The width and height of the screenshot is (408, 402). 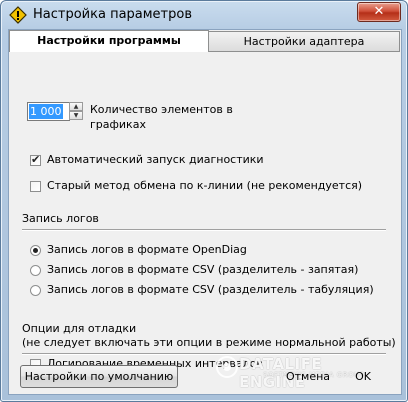 What do you see at coordinates (99, 376) in the screenshot?
I see `defaults-button: Настройки по умолчанию` at bounding box center [99, 376].